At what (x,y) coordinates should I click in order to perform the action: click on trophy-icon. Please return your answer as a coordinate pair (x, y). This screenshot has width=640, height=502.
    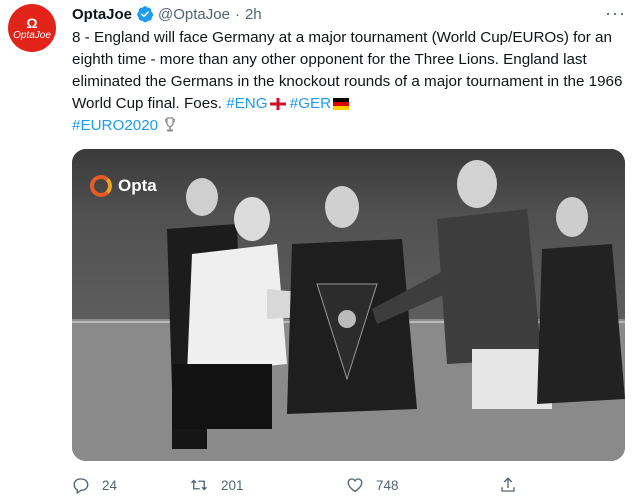
    Looking at the image, I should click on (170, 124).